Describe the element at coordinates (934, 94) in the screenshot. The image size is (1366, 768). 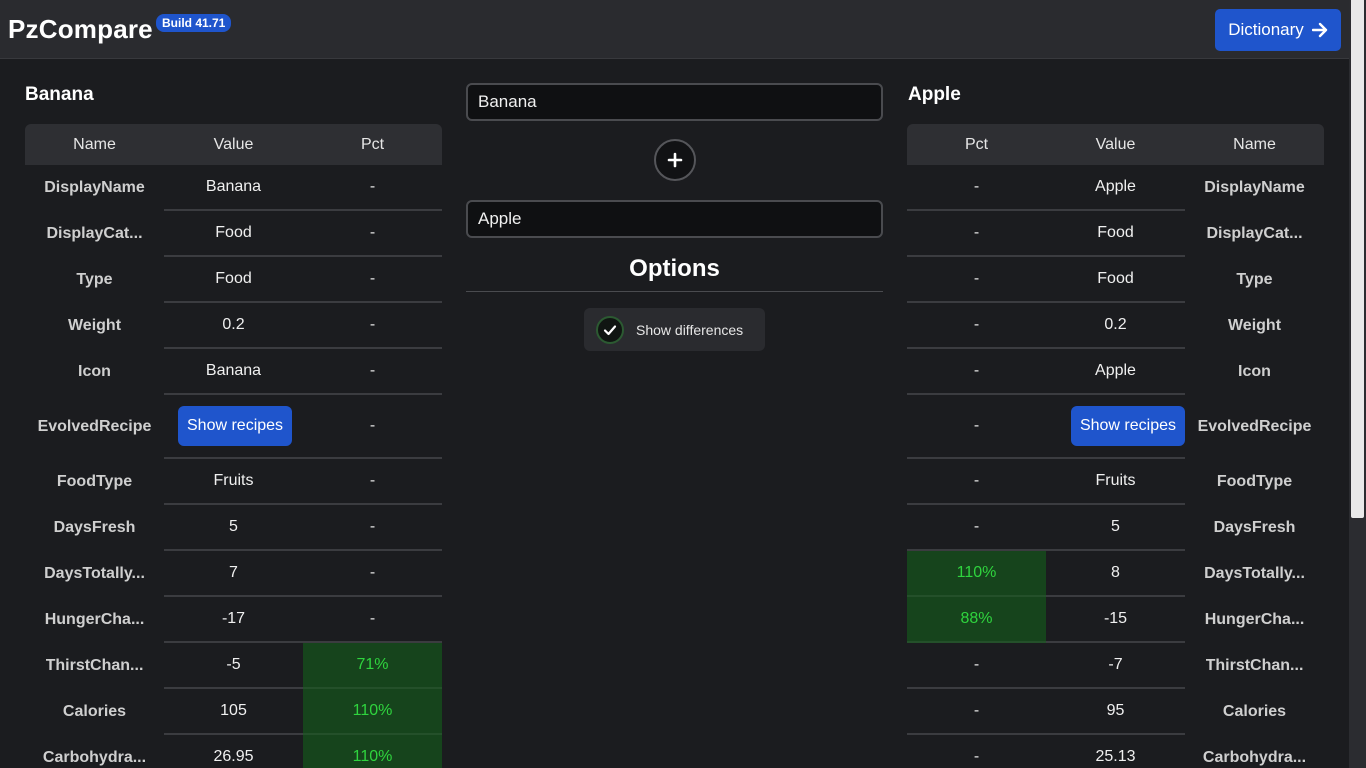
I see `right-item-title: Apple` at that location.